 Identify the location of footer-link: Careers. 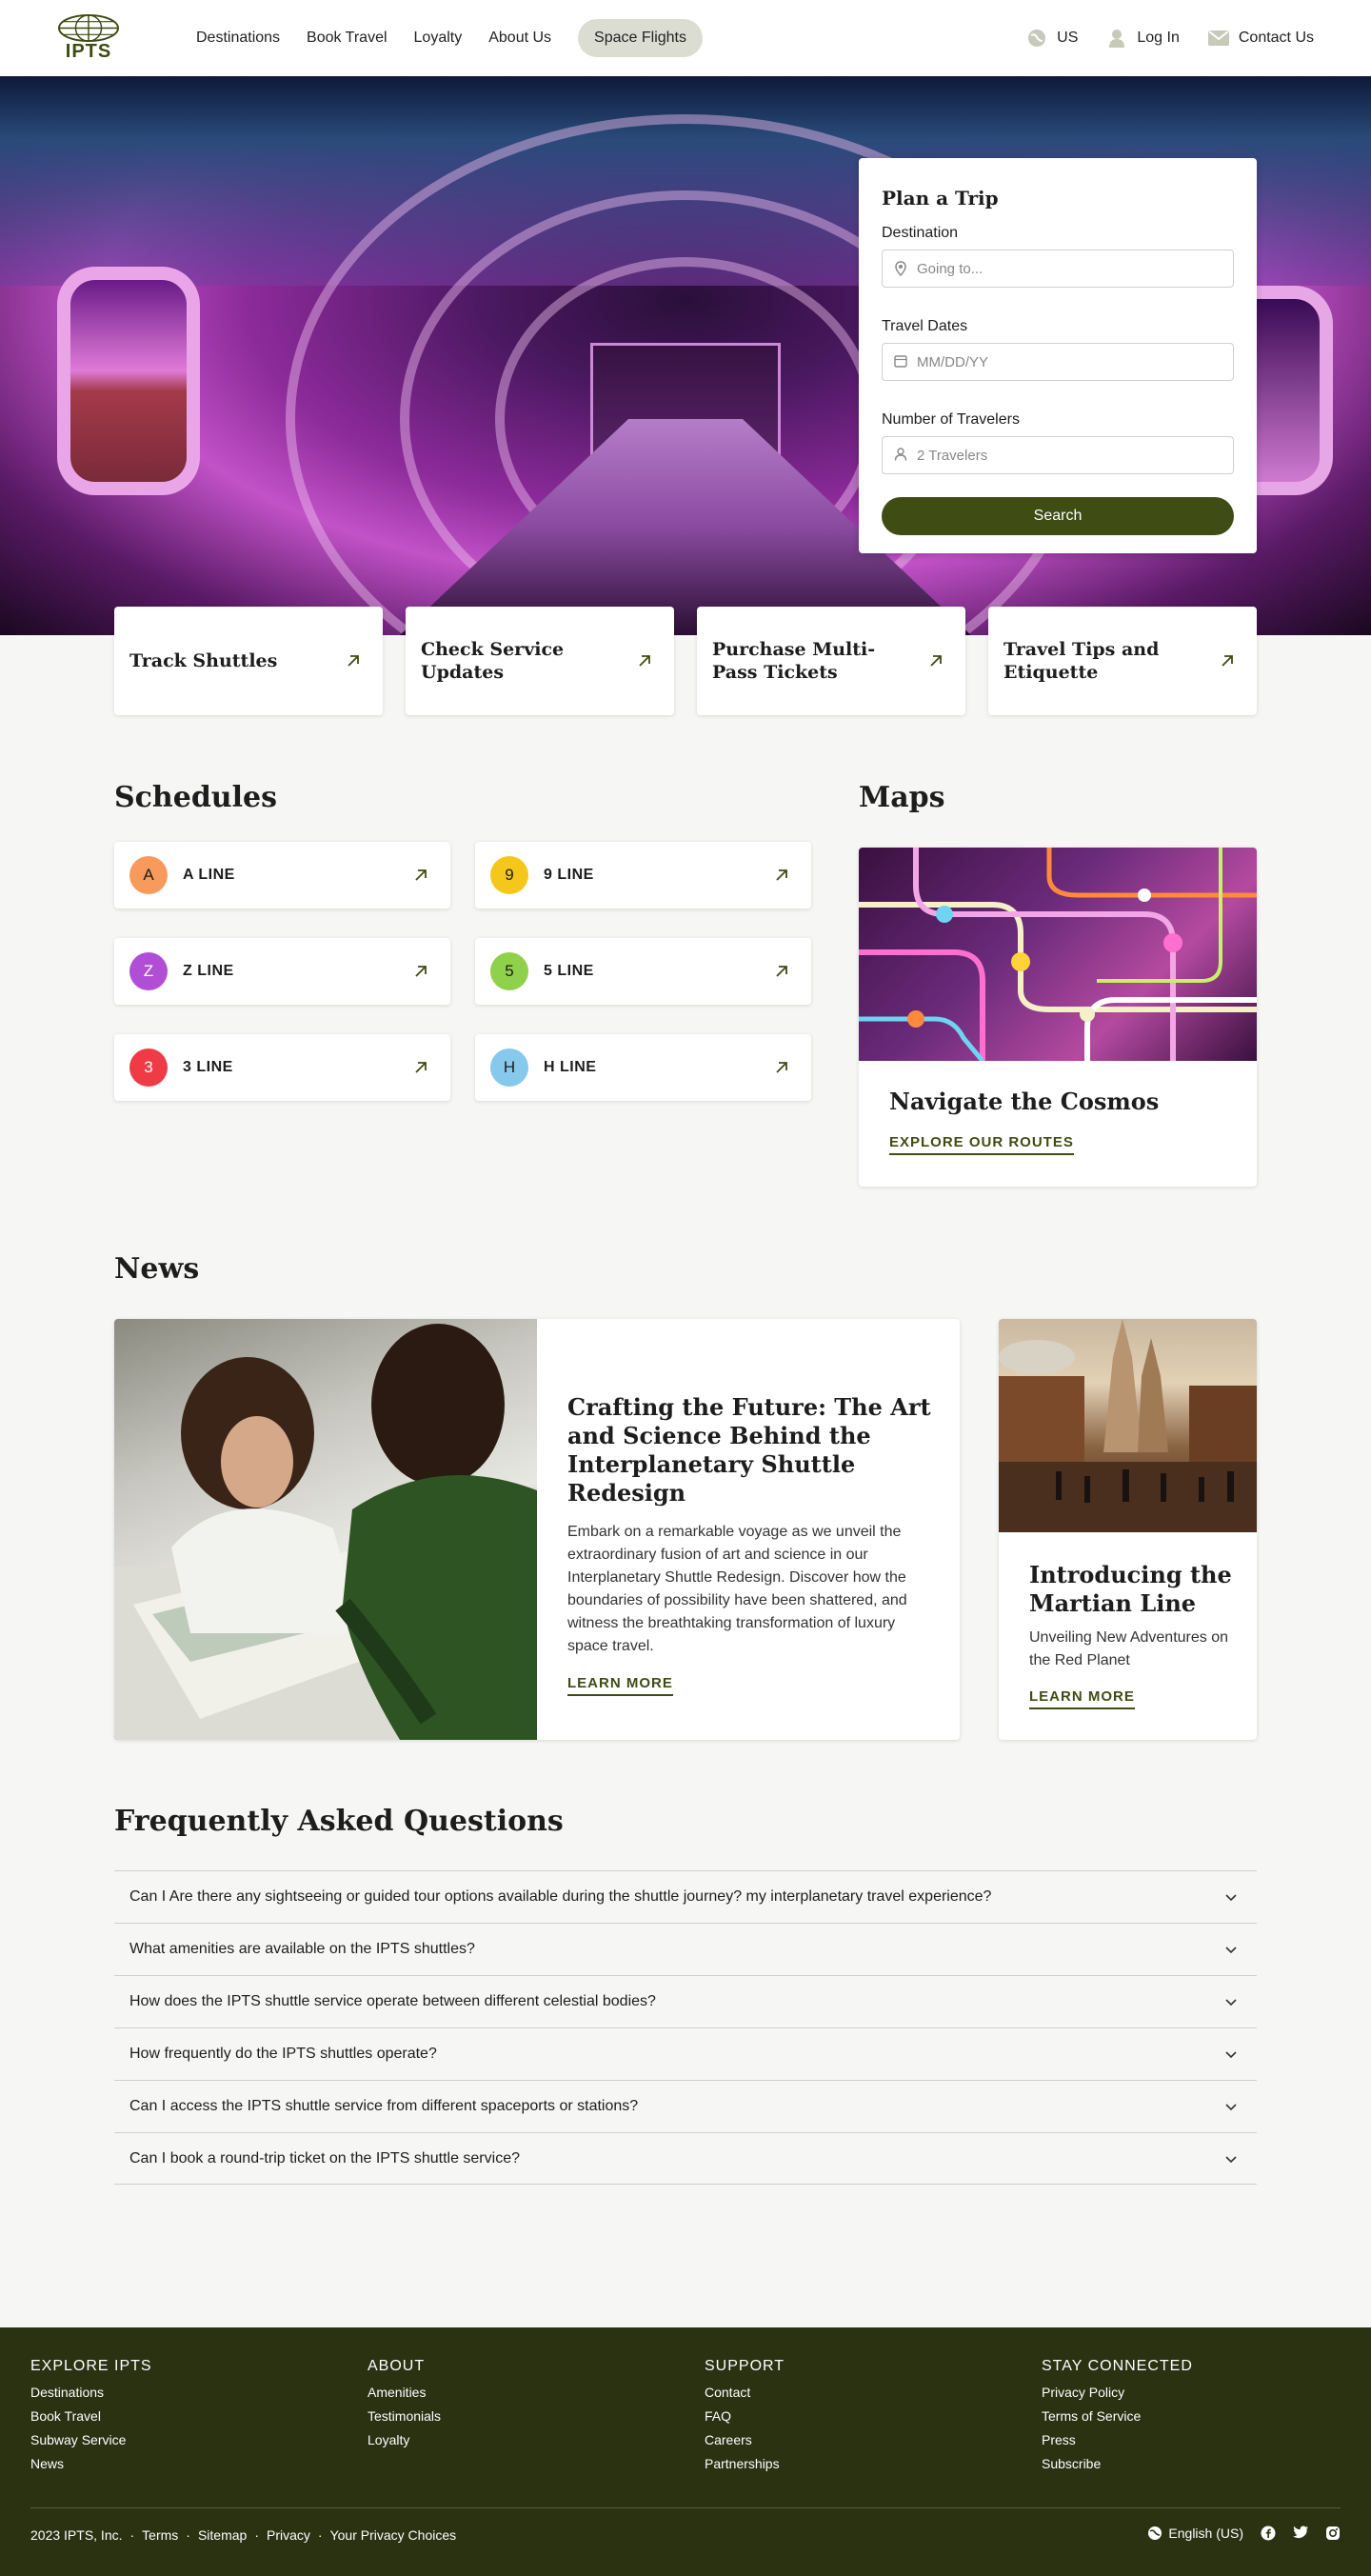
(873, 2440).